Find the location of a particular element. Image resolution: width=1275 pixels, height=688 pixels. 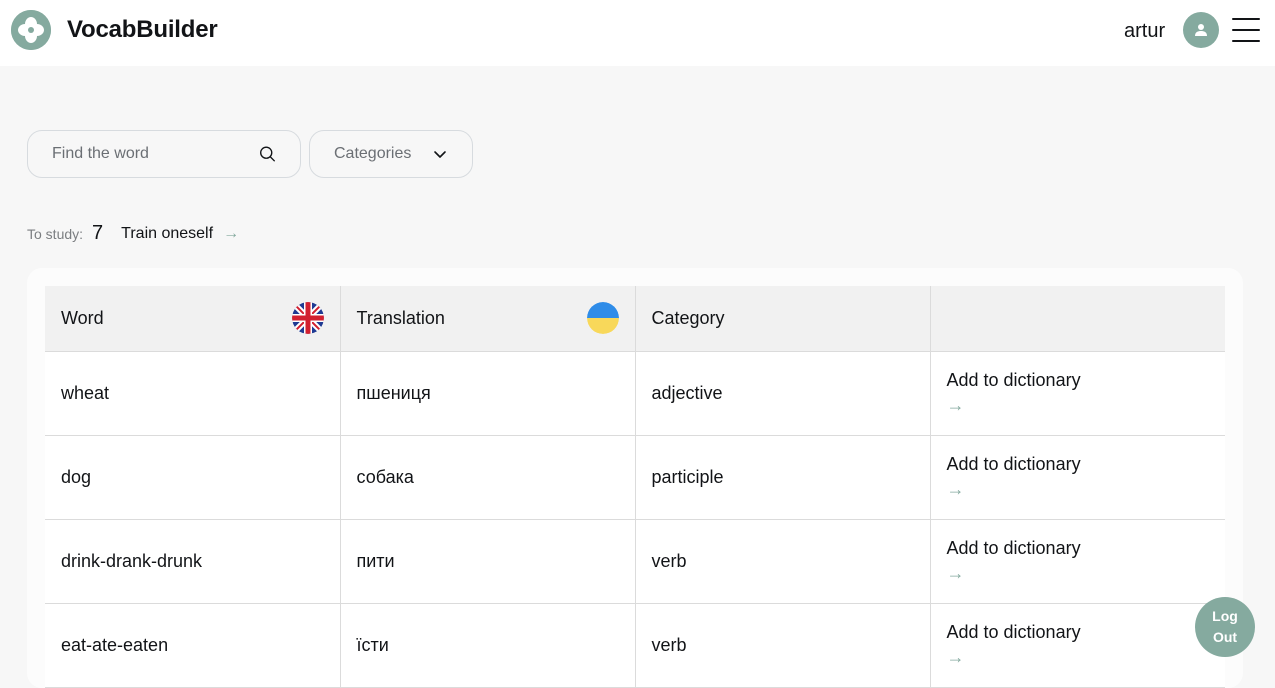

cell-word: wheat is located at coordinates (193, 393).